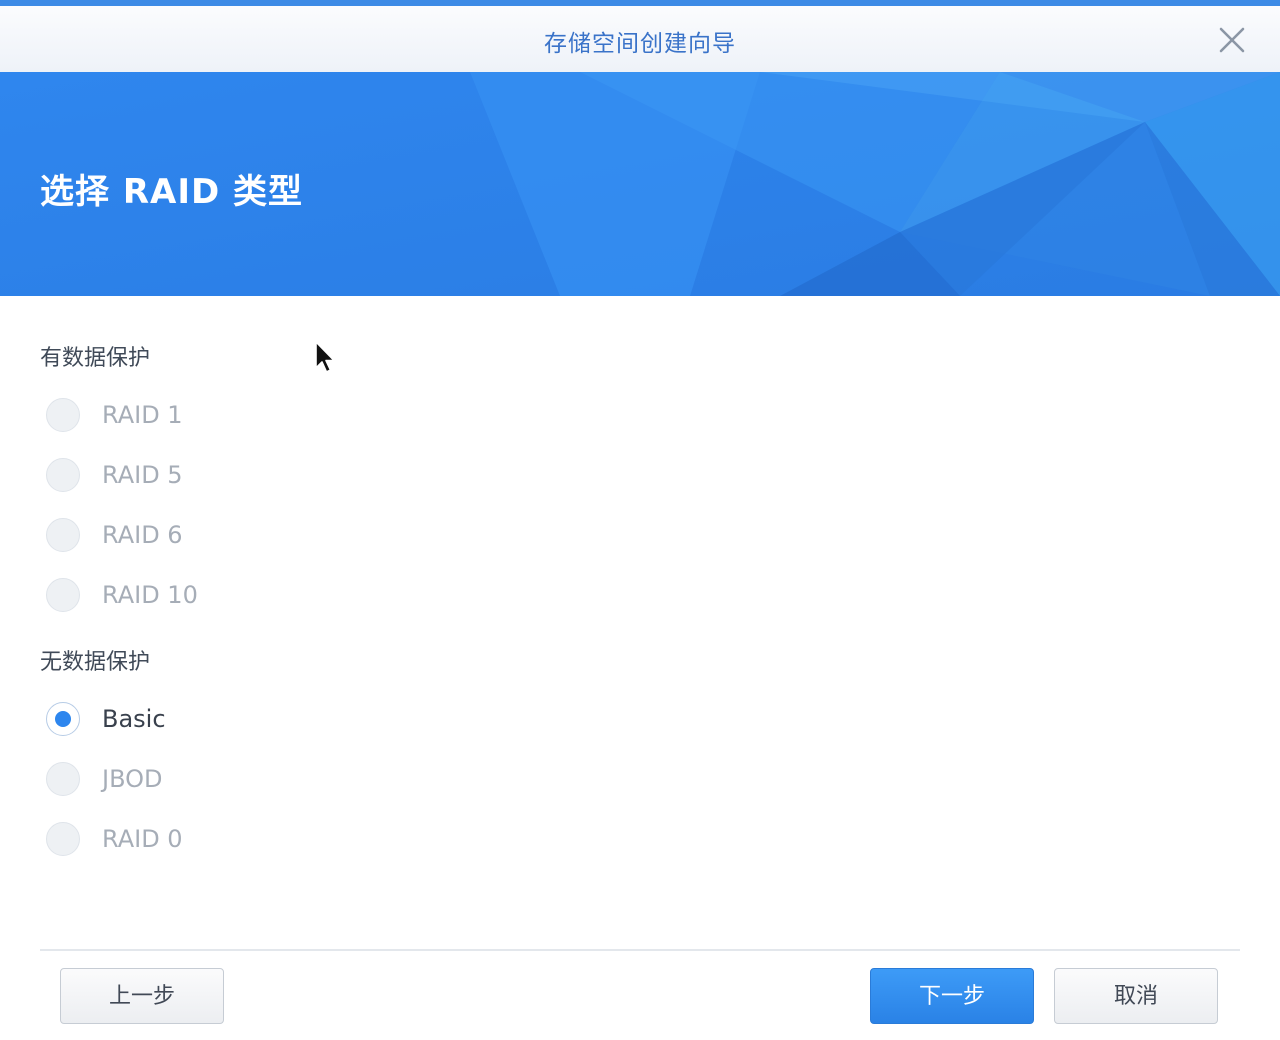 The height and width of the screenshot is (1040, 1280). Describe the element at coordinates (172, 192) in the screenshot. I see `step-title: 选择 RAID 类型` at that location.